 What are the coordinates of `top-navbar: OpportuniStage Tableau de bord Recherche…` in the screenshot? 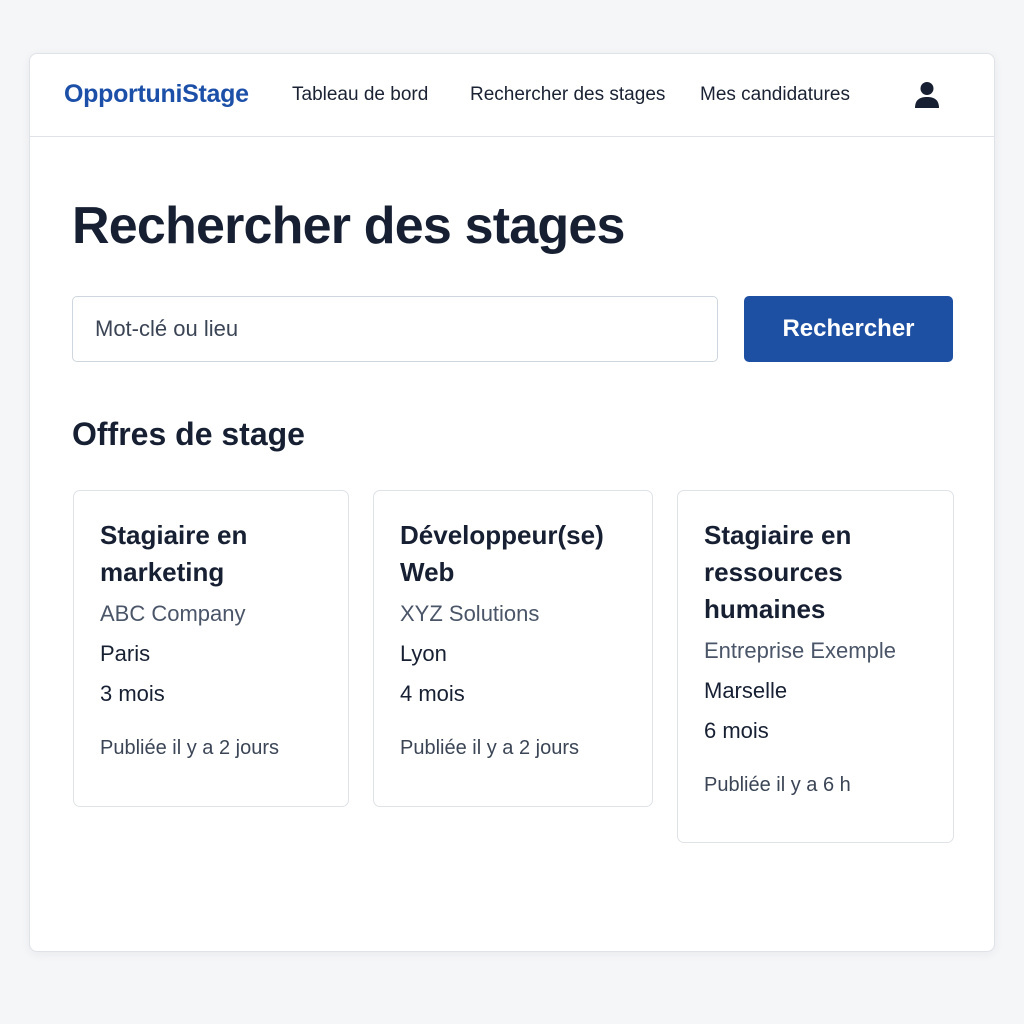 It's located at (512, 95).